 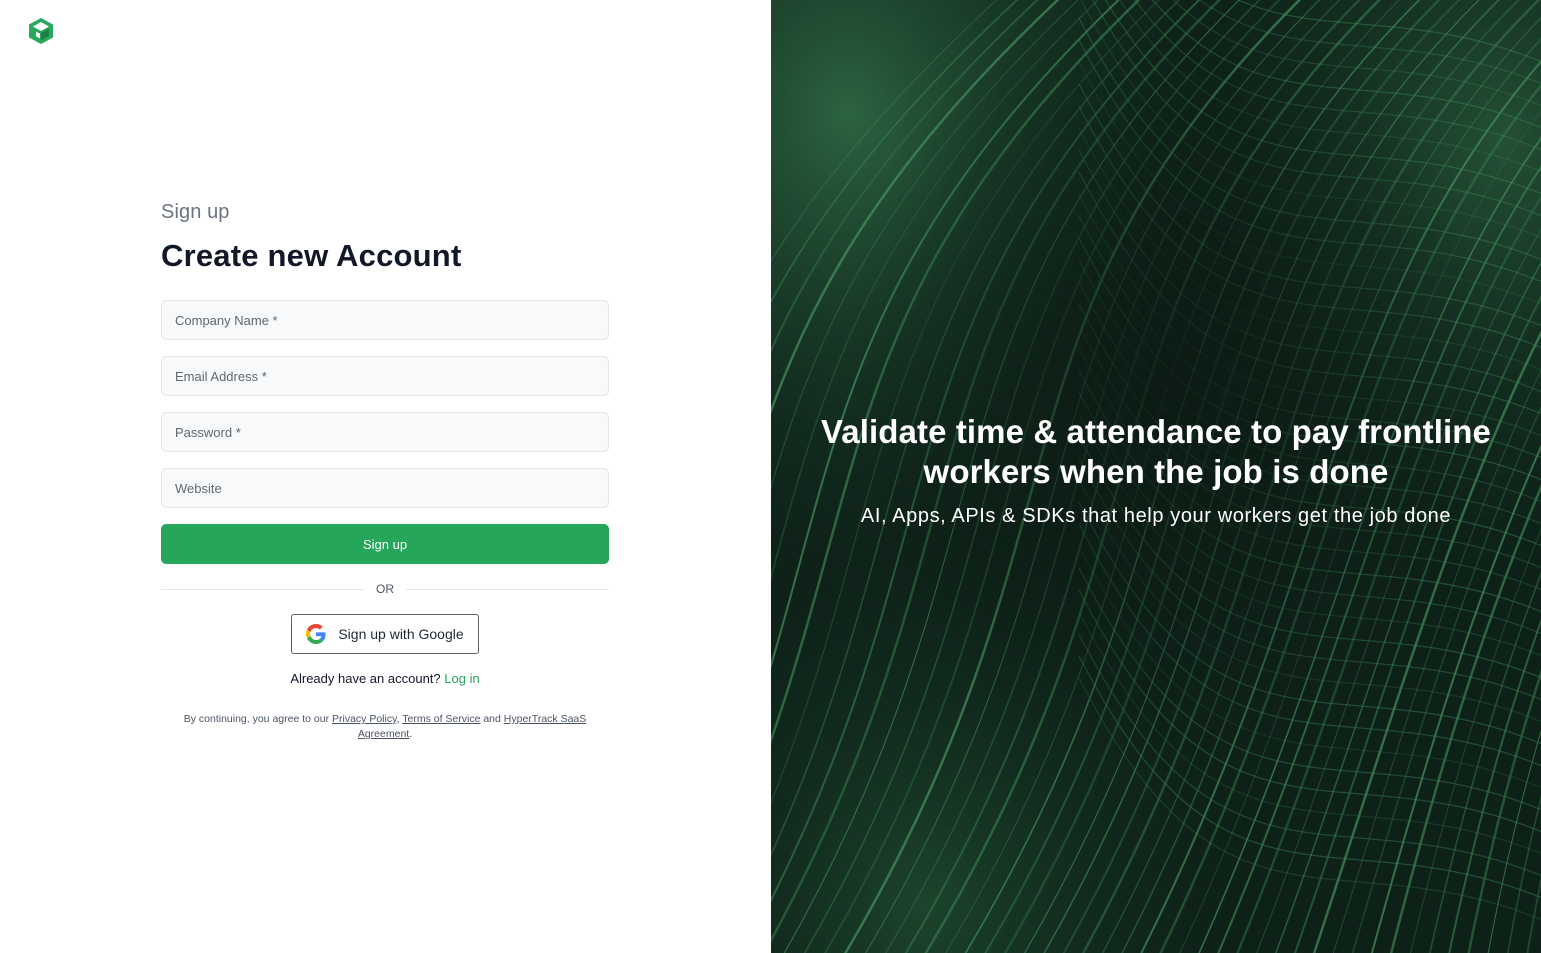 I want to click on privacy-policy-link: Privacy Policy, so click(x=364, y=719).